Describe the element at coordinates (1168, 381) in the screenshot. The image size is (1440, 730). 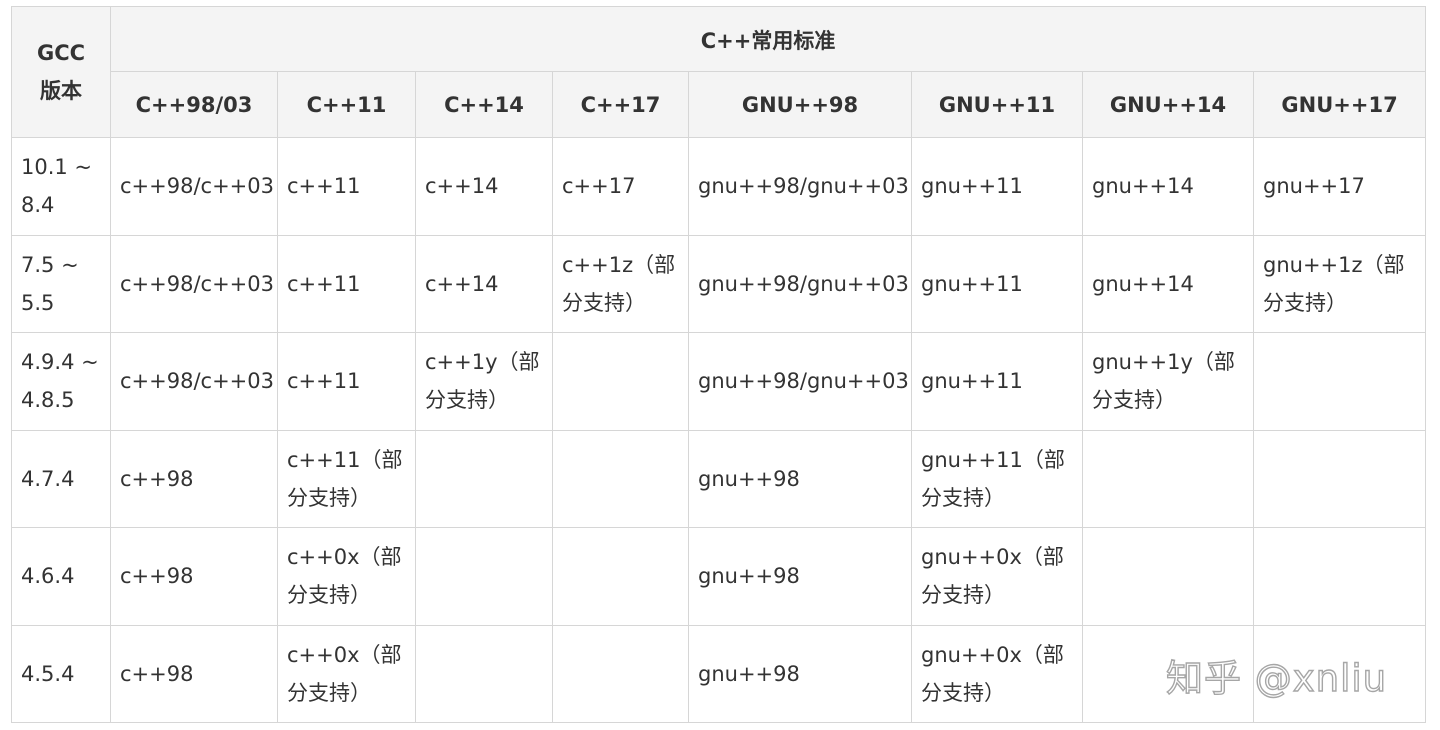
I see `standard-flag-cell: gnu++1y（部 分支持）` at that location.